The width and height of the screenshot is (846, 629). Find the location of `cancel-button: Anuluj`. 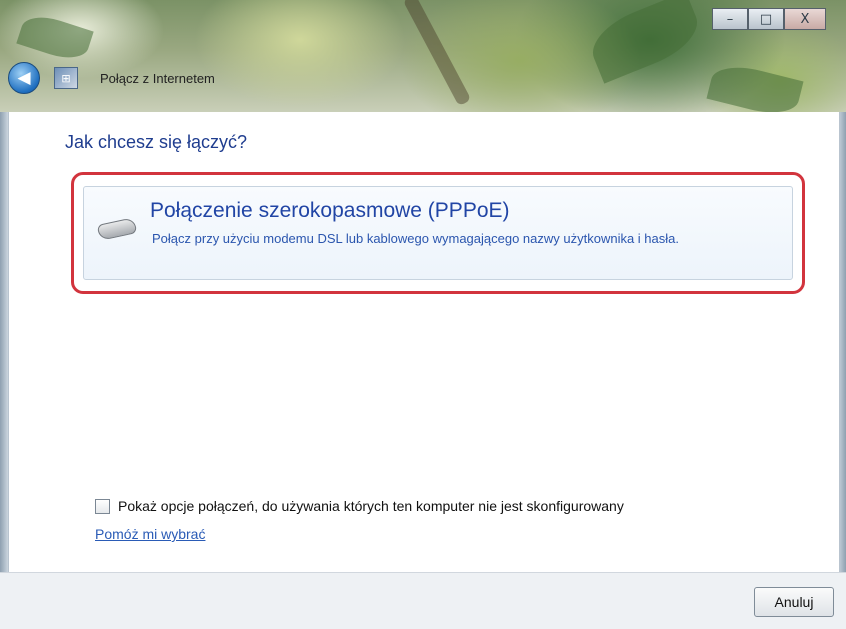

cancel-button: Anuluj is located at coordinates (794, 602).